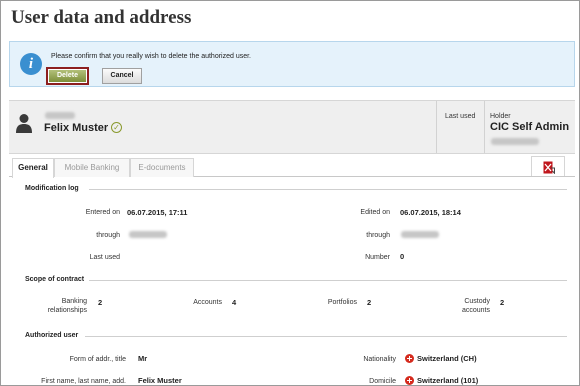 Image resolution: width=580 pixels, height=386 pixels. I want to click on tab-e-documents: E-documents, so click(162, 167).